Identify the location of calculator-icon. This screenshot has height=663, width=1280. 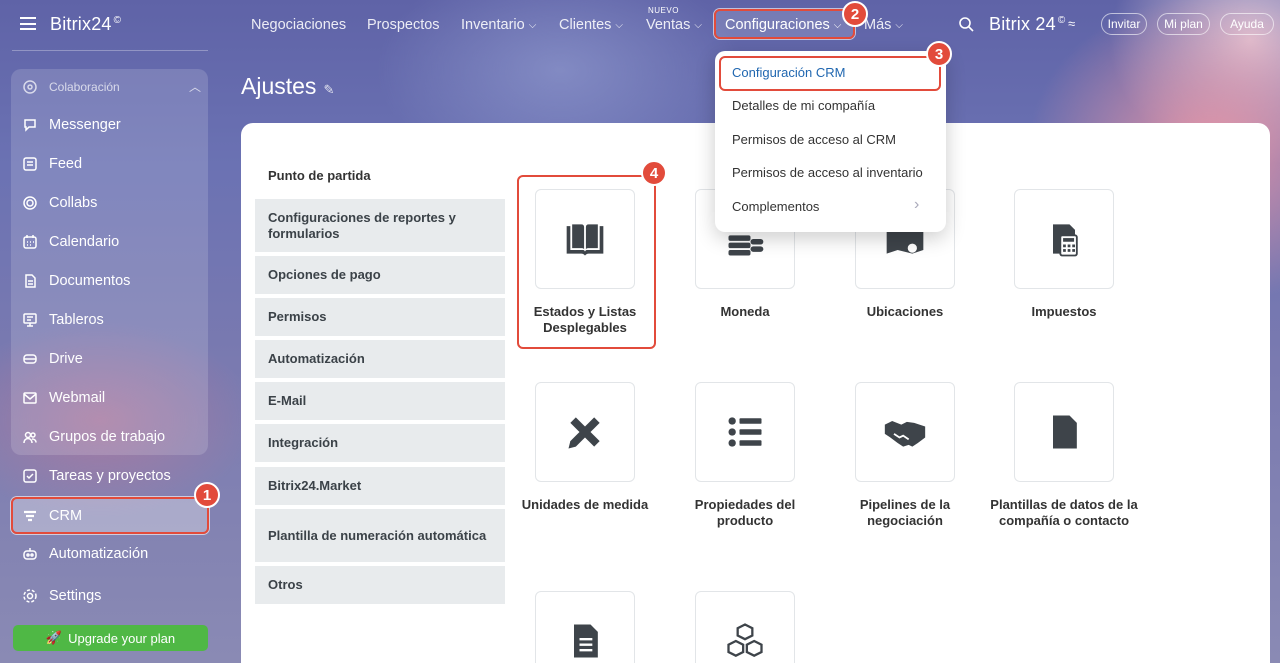
(1065, 240).